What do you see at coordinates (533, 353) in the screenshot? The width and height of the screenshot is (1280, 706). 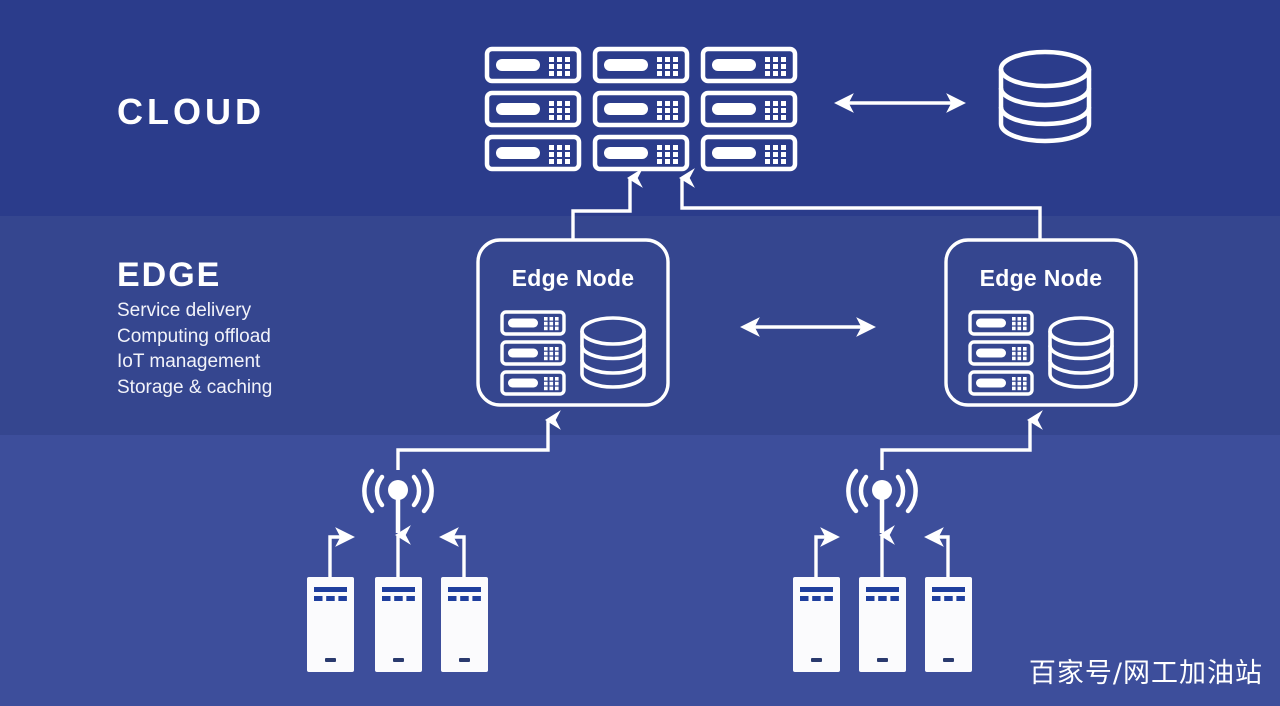 I see `edge-node-left-server-rack` at bounding box center [533, 353].